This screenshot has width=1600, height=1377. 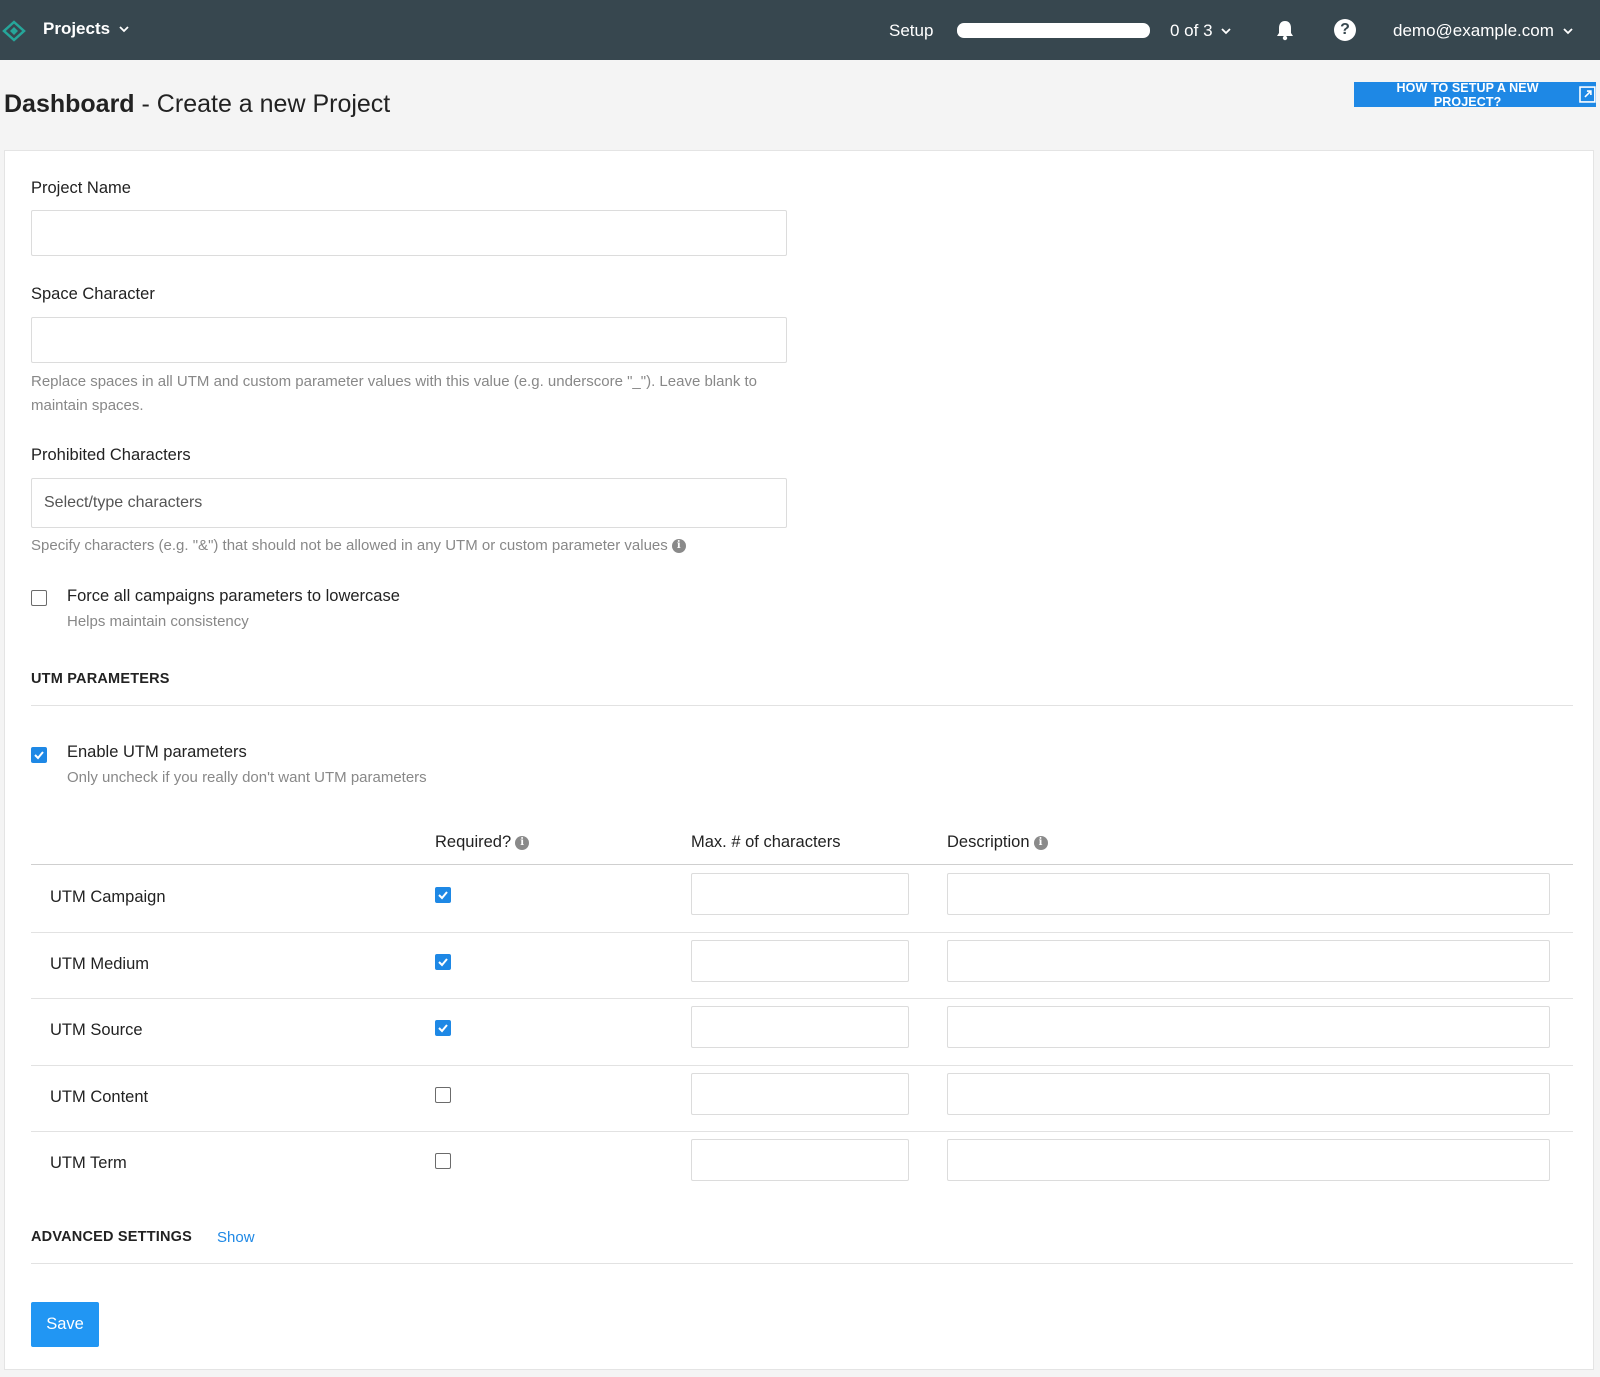 I want to click on required-column-header: Required? i, so click(x=482, y=842).